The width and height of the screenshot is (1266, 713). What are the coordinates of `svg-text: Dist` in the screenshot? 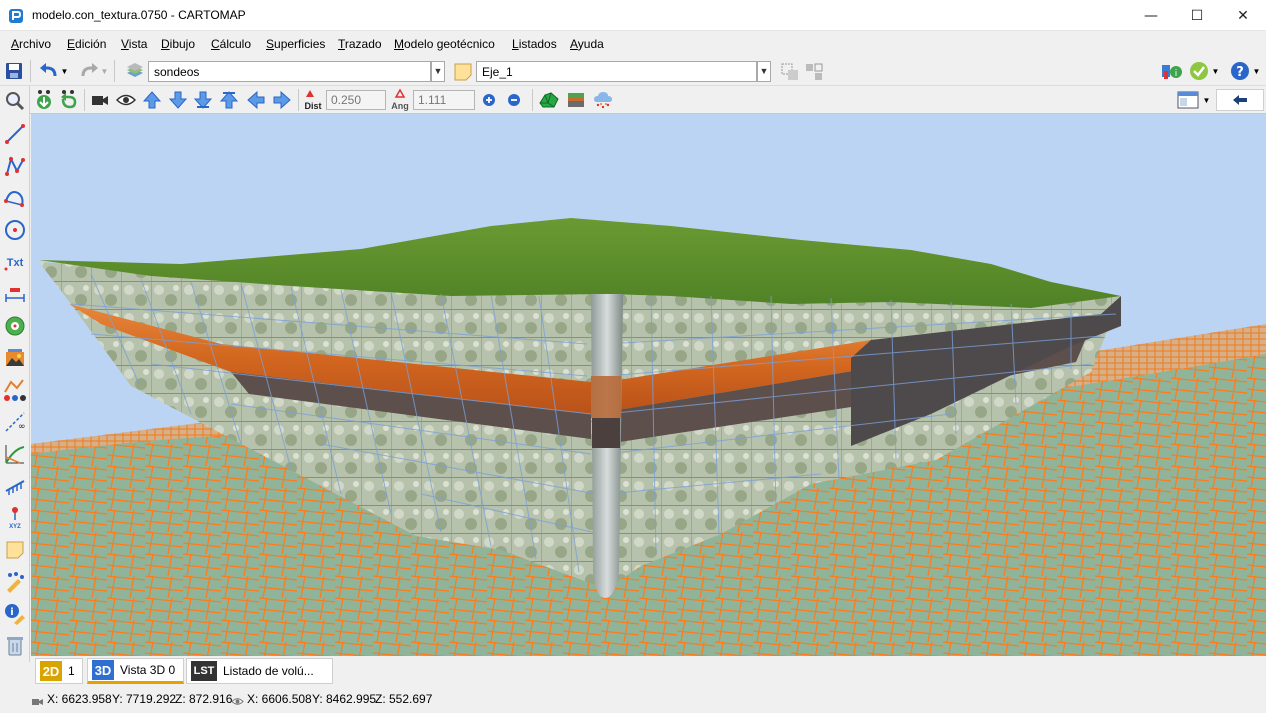 It's located at (312, 106).